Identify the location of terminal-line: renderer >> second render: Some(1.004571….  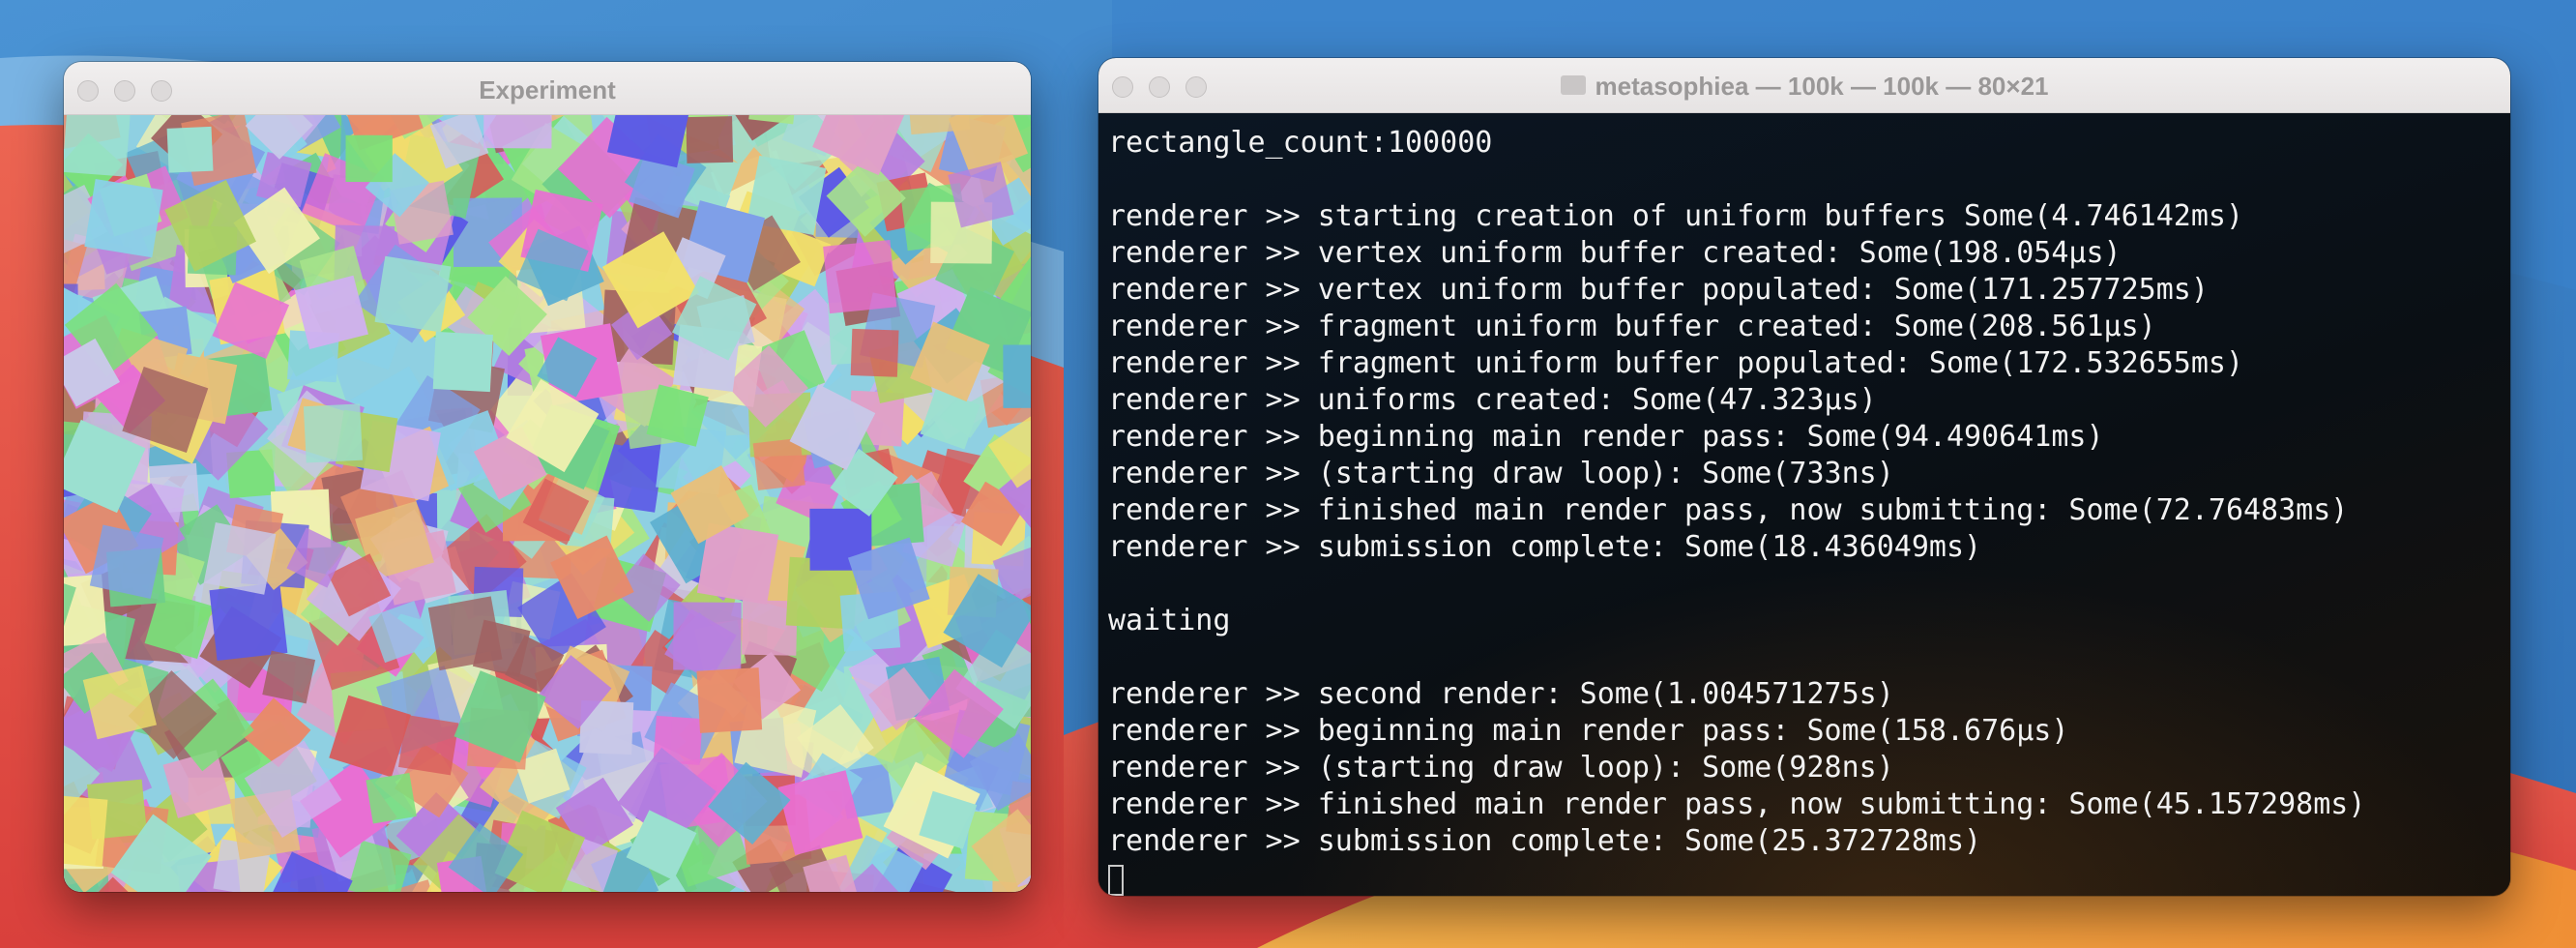
(1501, 694).